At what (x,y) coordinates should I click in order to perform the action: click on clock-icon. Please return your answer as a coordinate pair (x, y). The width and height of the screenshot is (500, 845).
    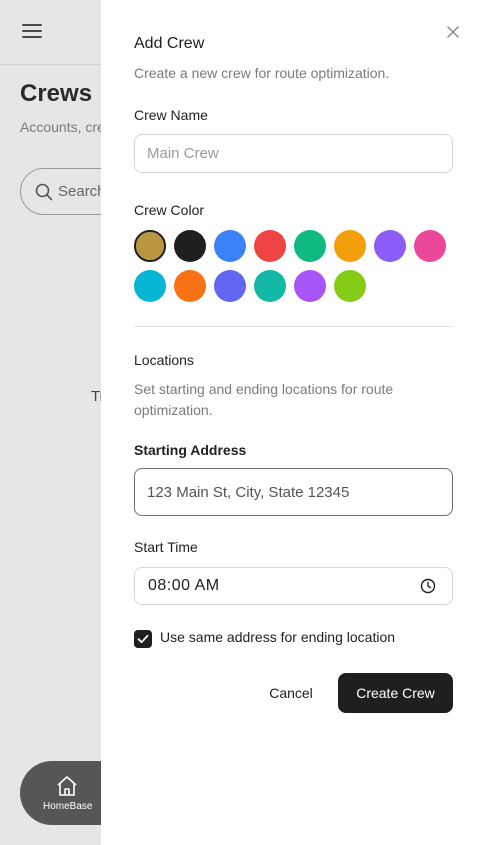
    Looking at the image, I should click on (428, 586).